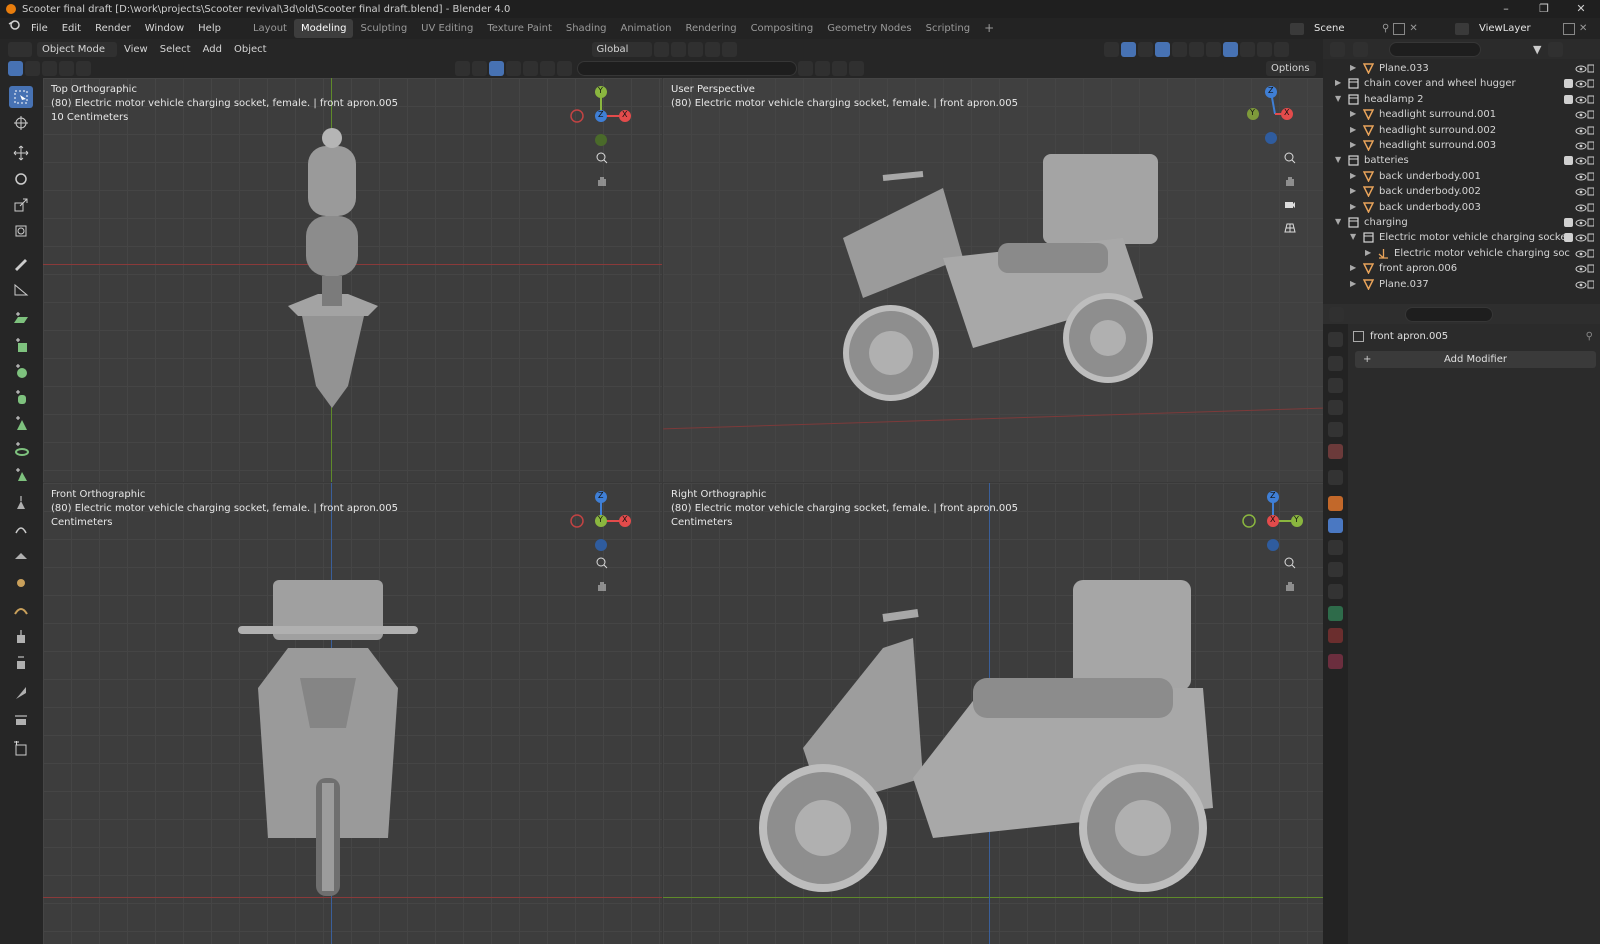  Describe the element at coordinates (250, 49) in the screenshot. I see `menu-object: Object` at that location.